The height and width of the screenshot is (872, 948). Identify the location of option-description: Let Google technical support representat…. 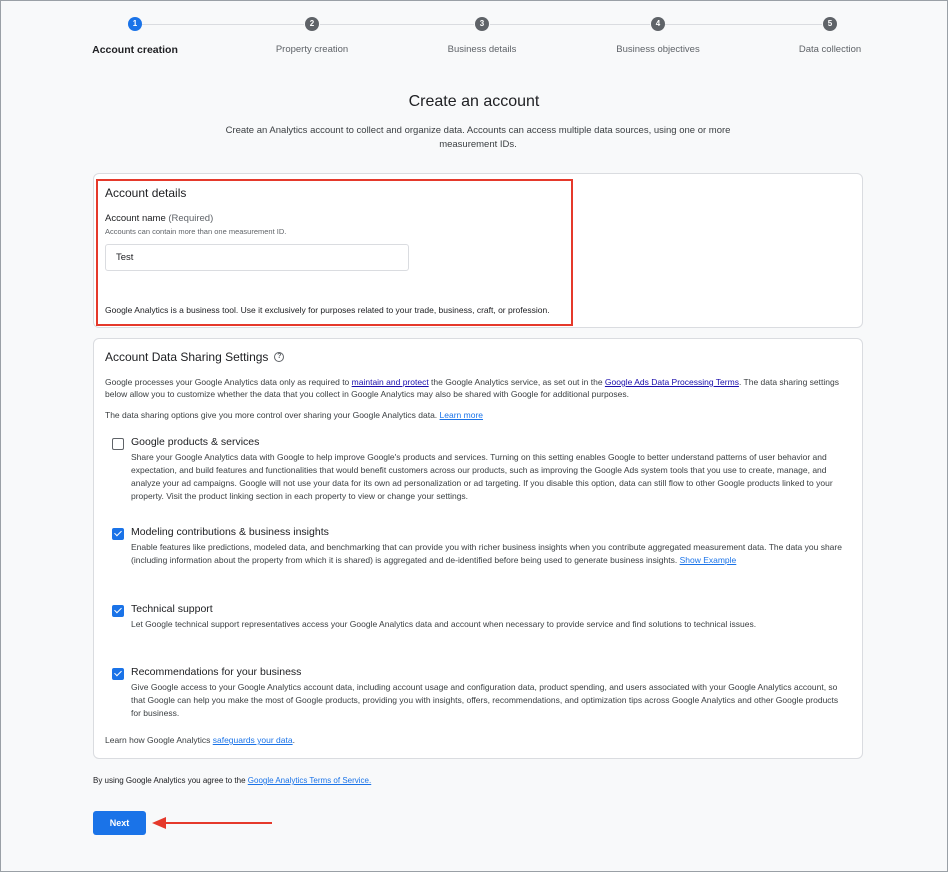
(444, 624).